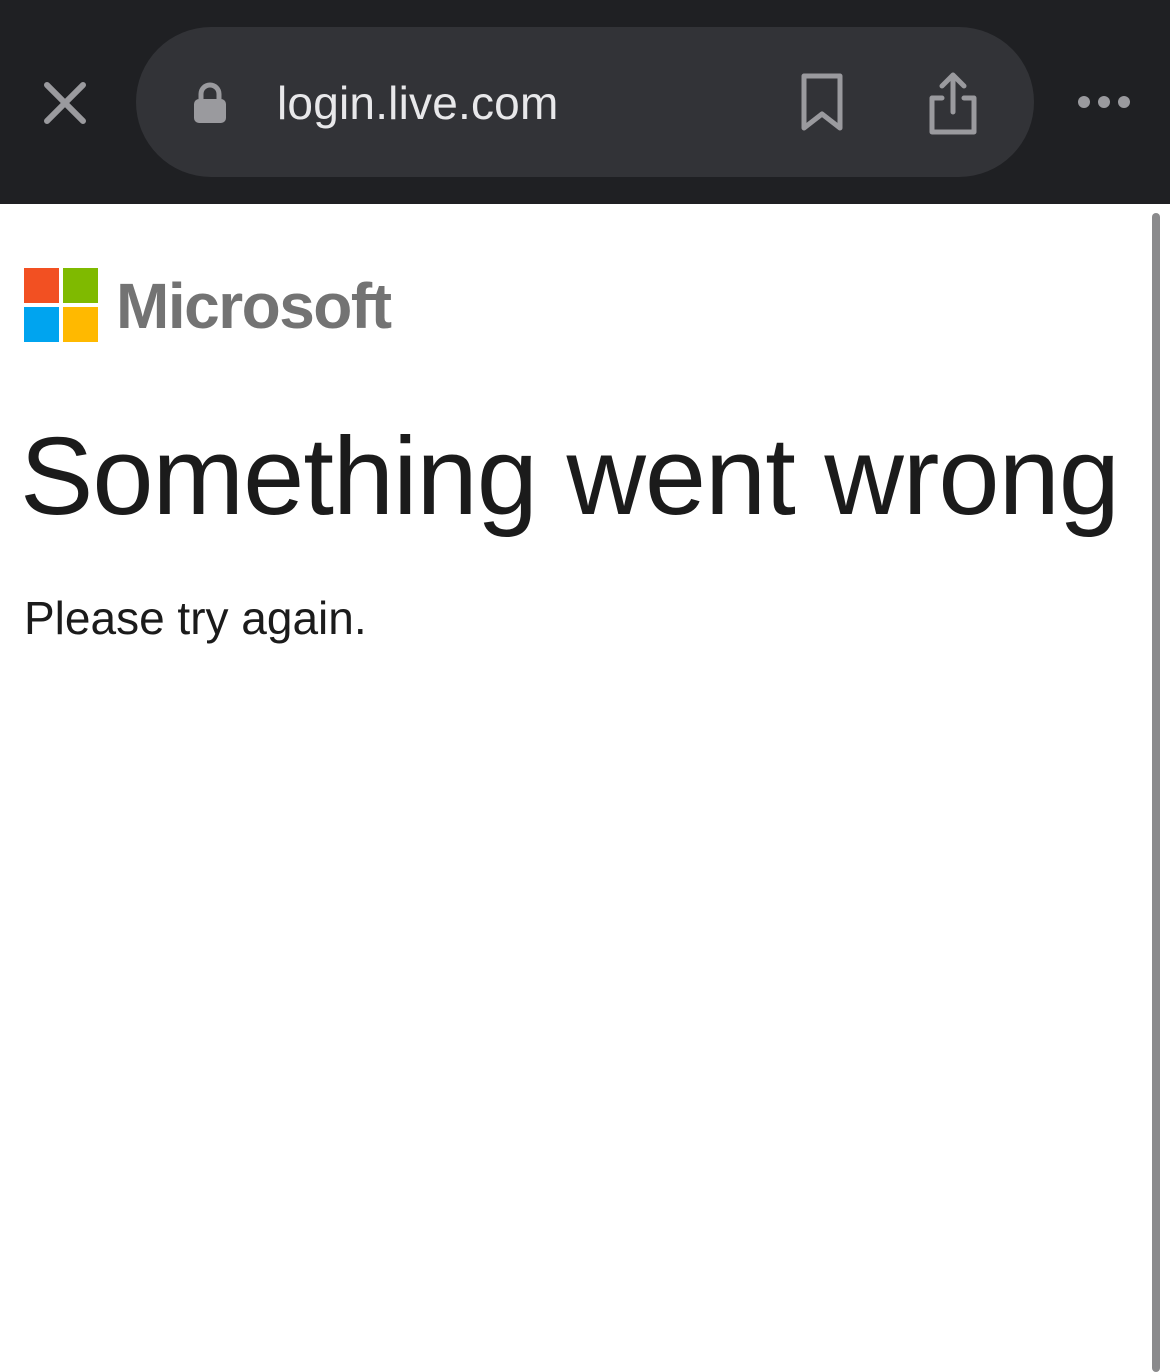 This screenshot has height=1372, width=1170. Describe the element at coordinates (953, 103) in the screenshot. I see `share-icon` at that location.